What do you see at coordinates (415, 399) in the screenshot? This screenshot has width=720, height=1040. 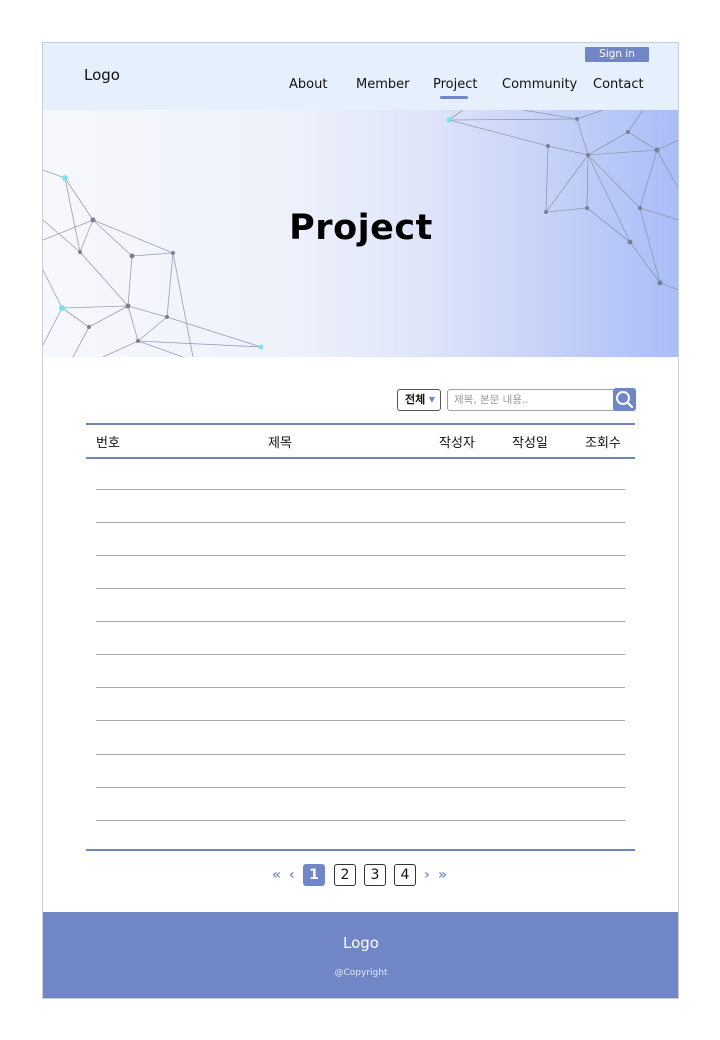 I see `filter-value: 전체` at bounding box center [415, 399].